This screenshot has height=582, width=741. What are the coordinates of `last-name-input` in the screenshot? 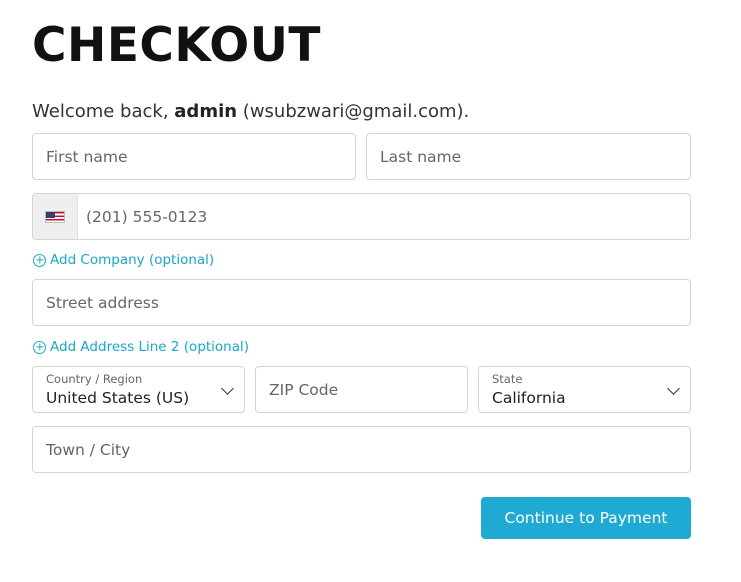 It's located at (528, 156).